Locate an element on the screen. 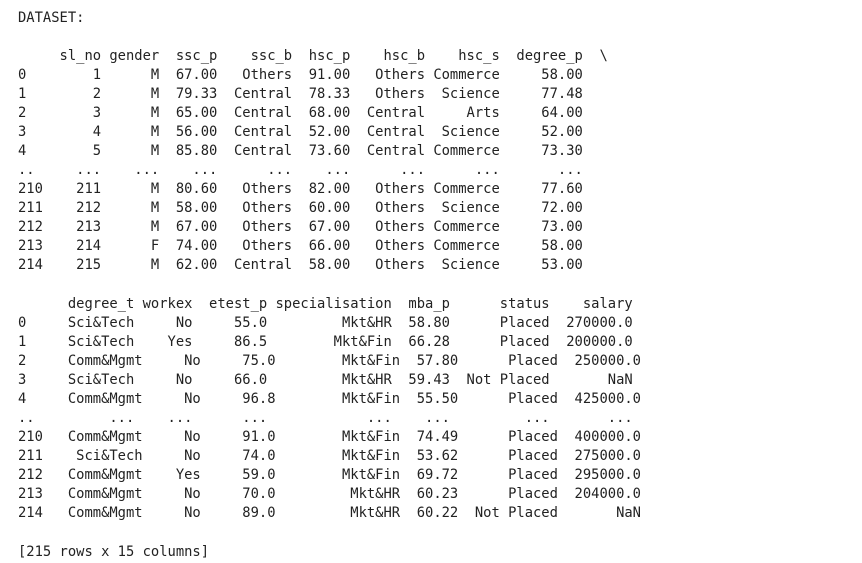 The height and width of the screenshot is (563, 862). dataframe-shape-footer: [215 rows x 15 columns] is located at coordinates (114, 552).